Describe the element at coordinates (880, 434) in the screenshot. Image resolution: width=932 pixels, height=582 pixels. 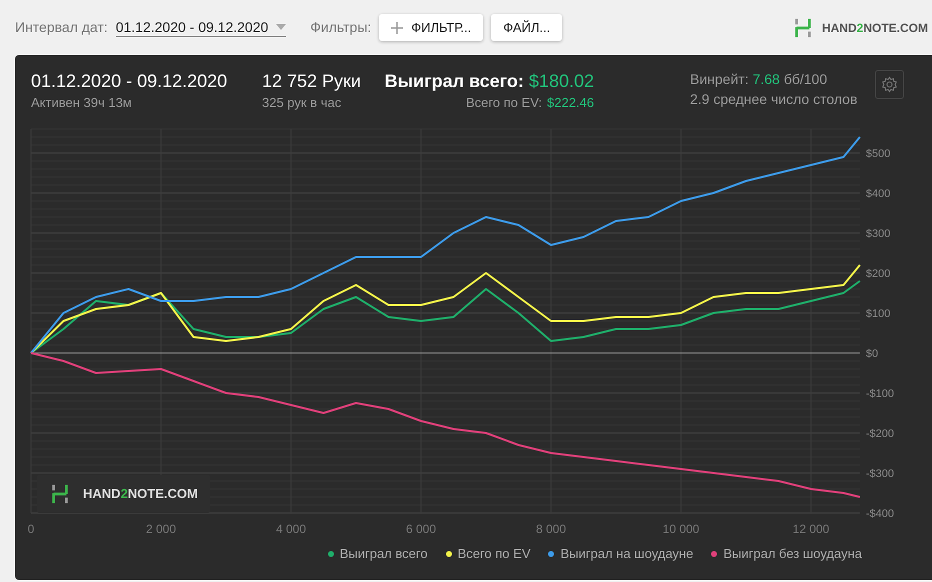
I see `y-axis-label: -$200` at that location.